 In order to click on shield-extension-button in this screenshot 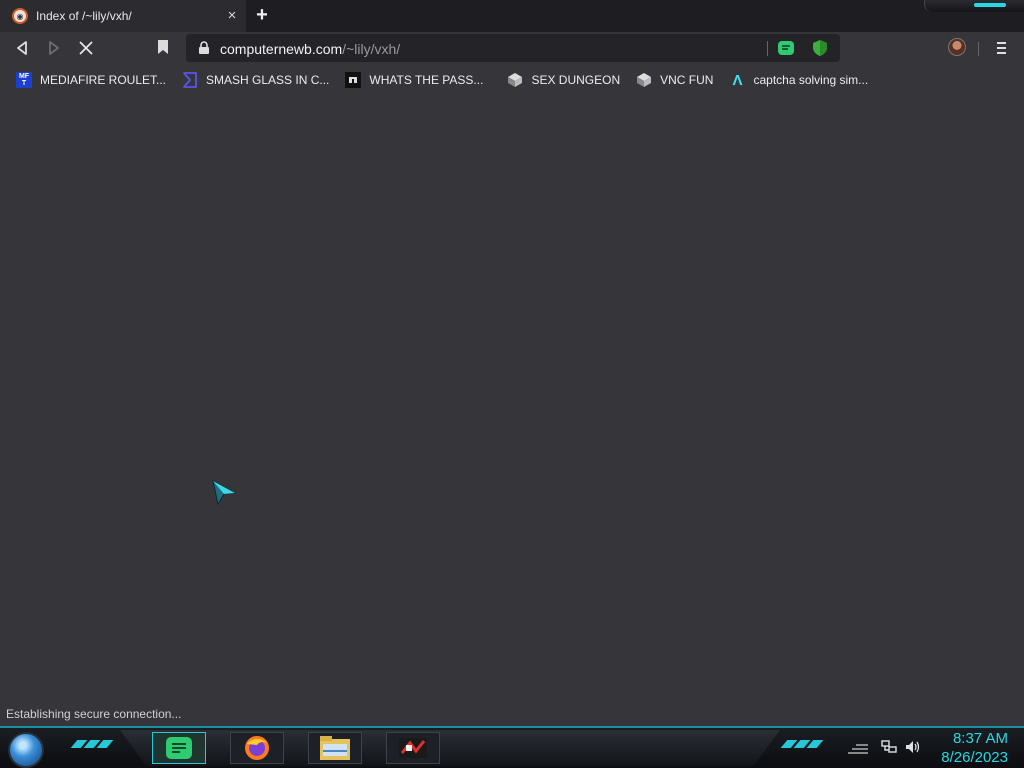, I will do `click(821, 48)`.